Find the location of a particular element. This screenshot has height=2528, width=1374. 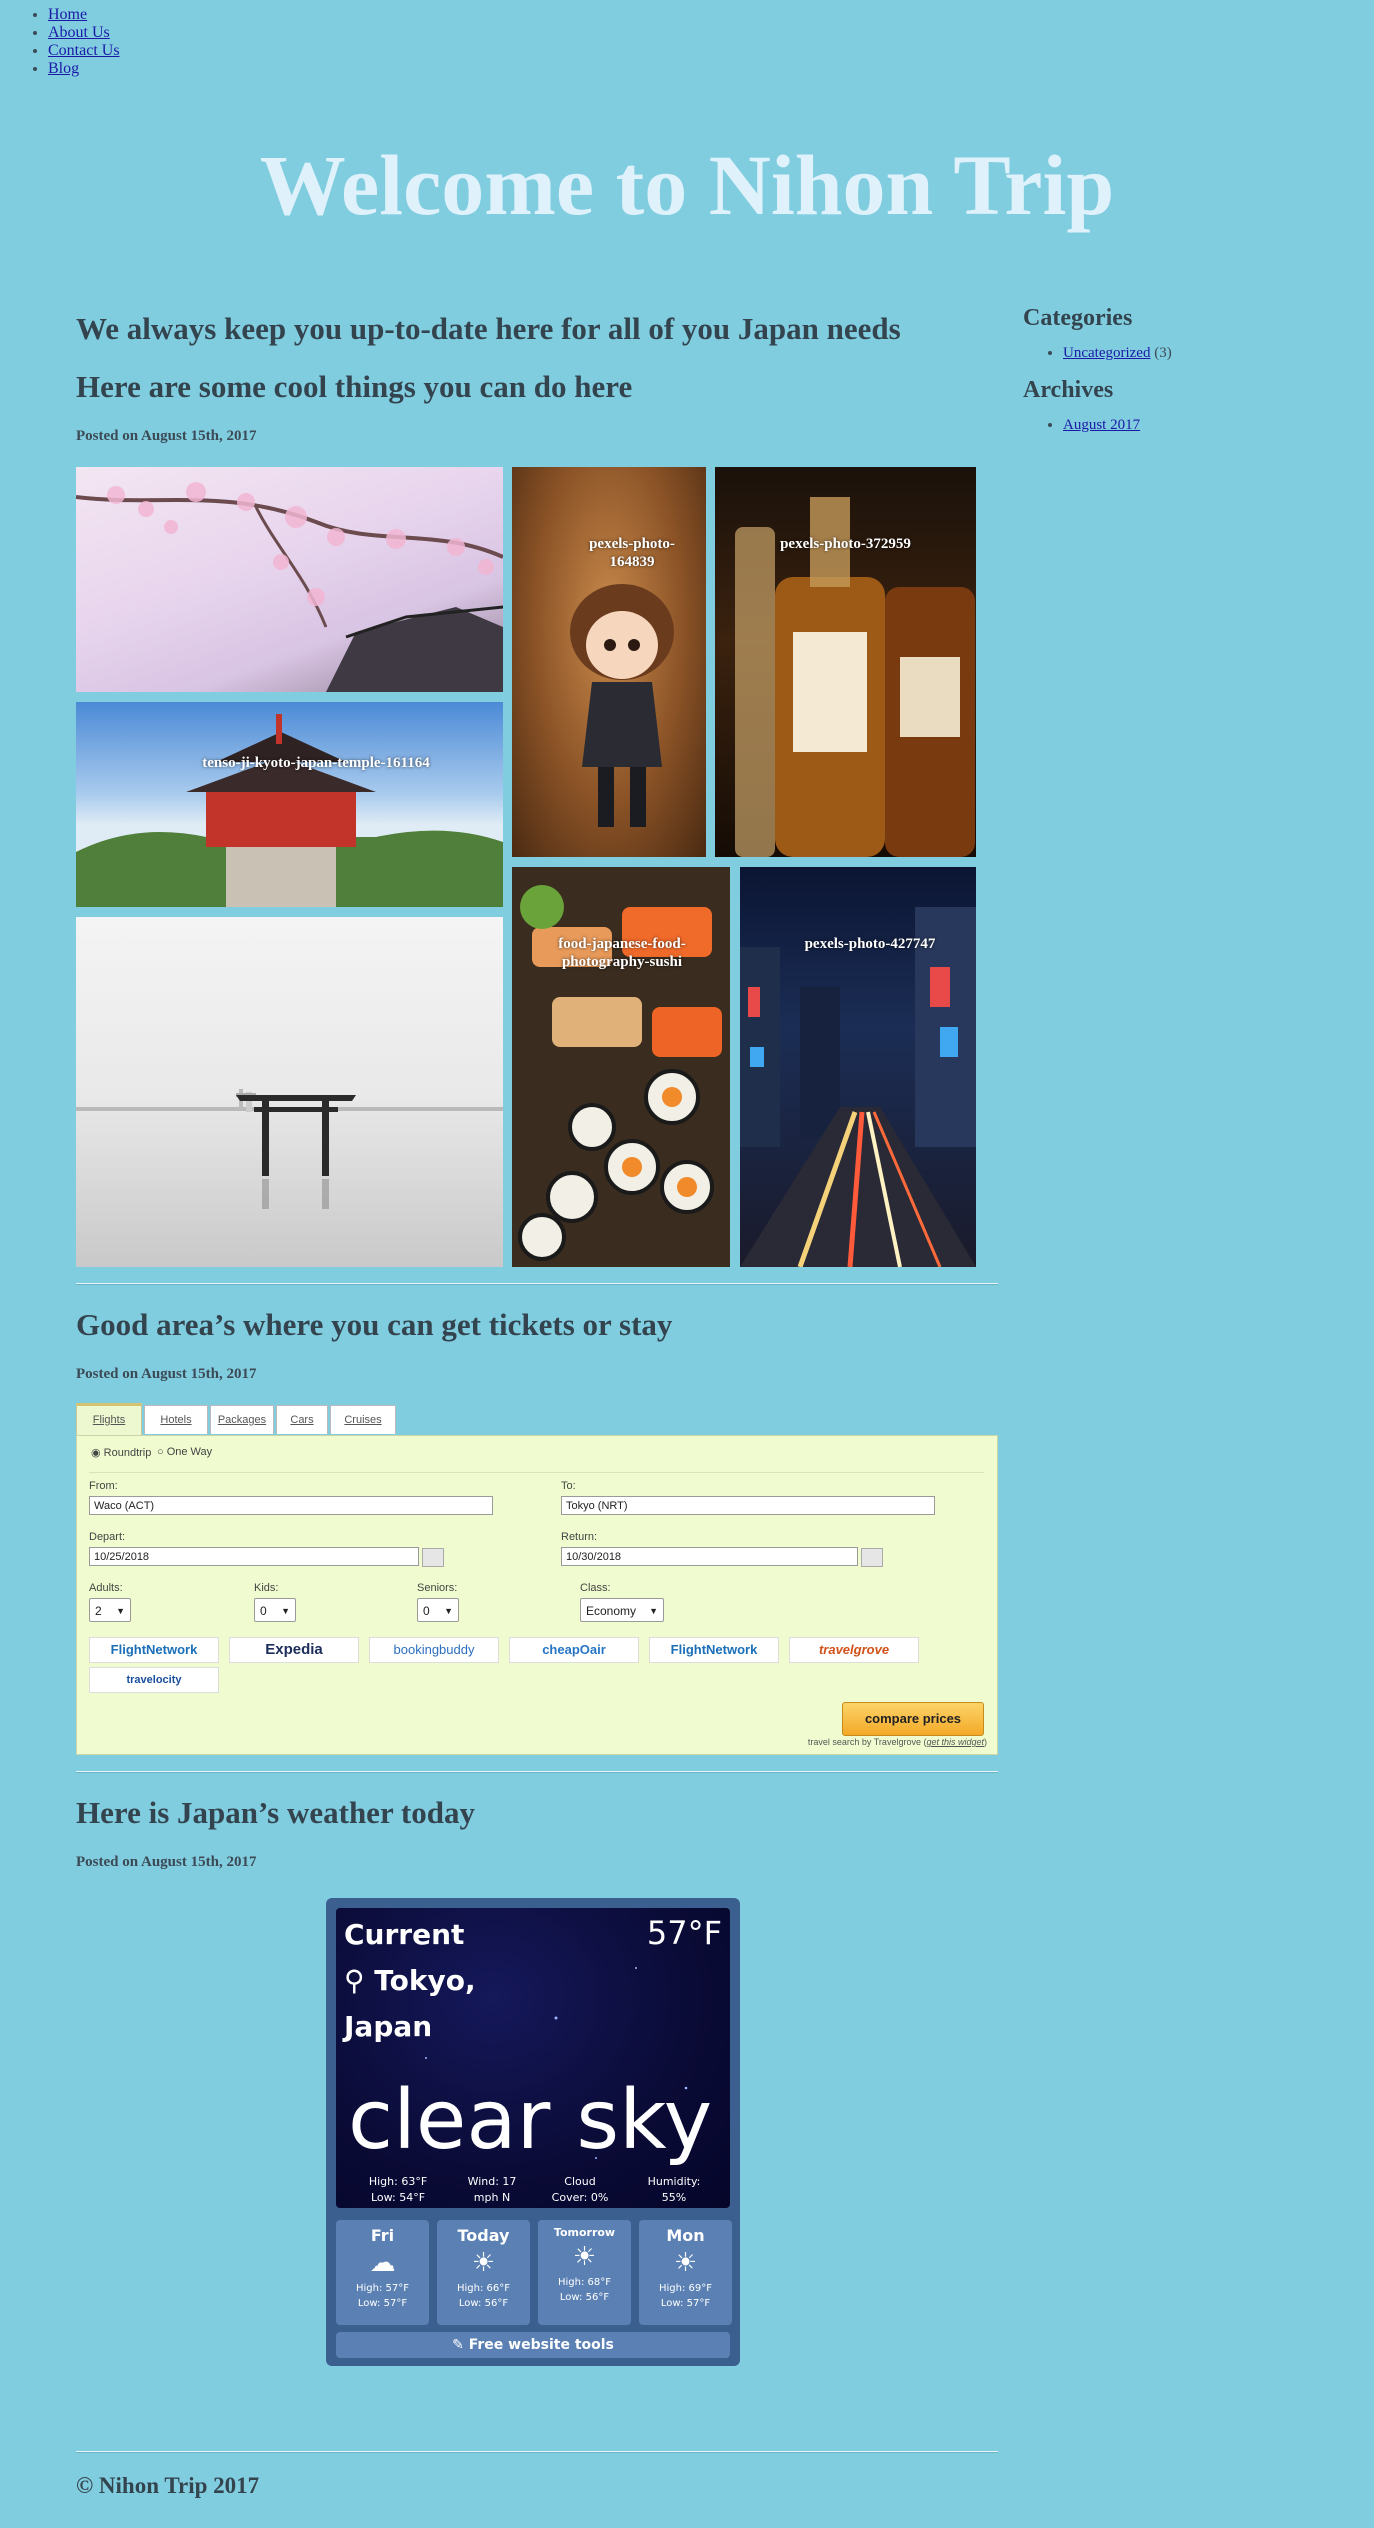

adults-select: 2 ▼ is located at coordinates (110, 1610).